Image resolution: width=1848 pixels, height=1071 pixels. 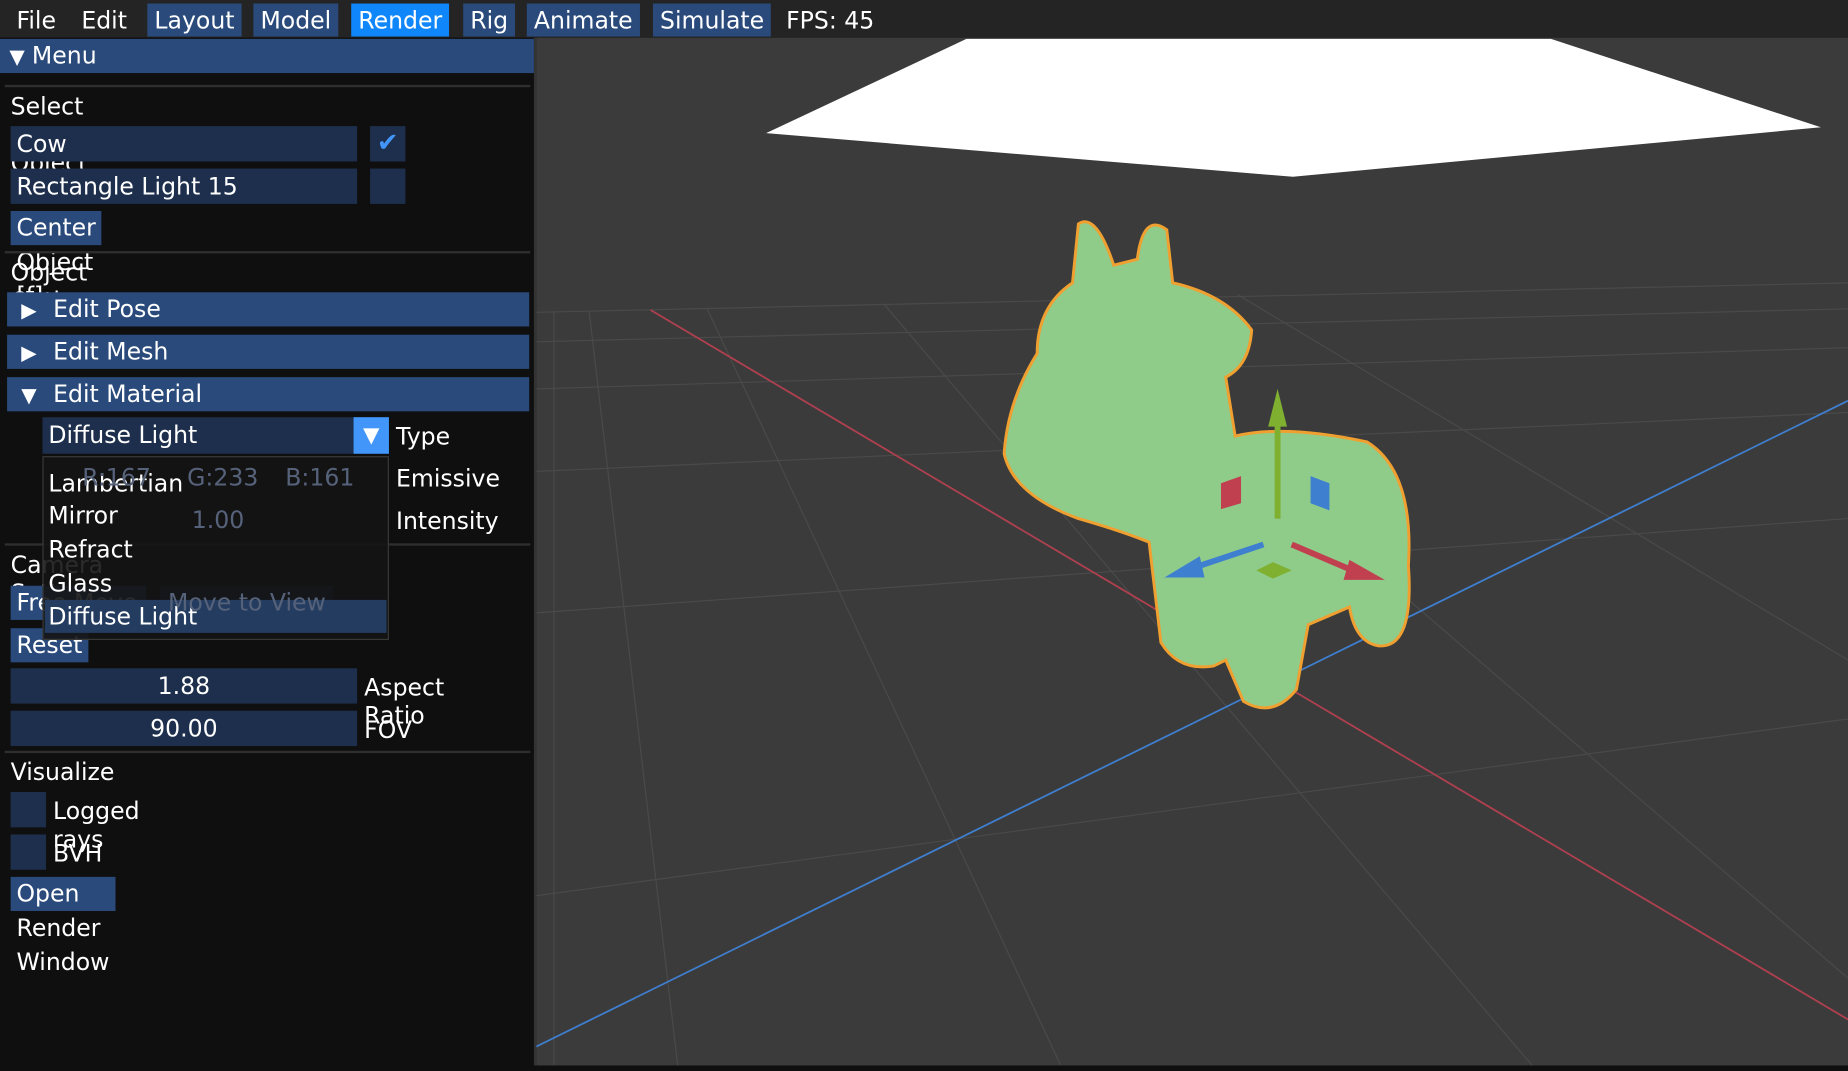 What do you see at coordinates (267, 56) in the screenshot?
I see `menu-header: ▼ Menu` at bounding box center [267, 56].